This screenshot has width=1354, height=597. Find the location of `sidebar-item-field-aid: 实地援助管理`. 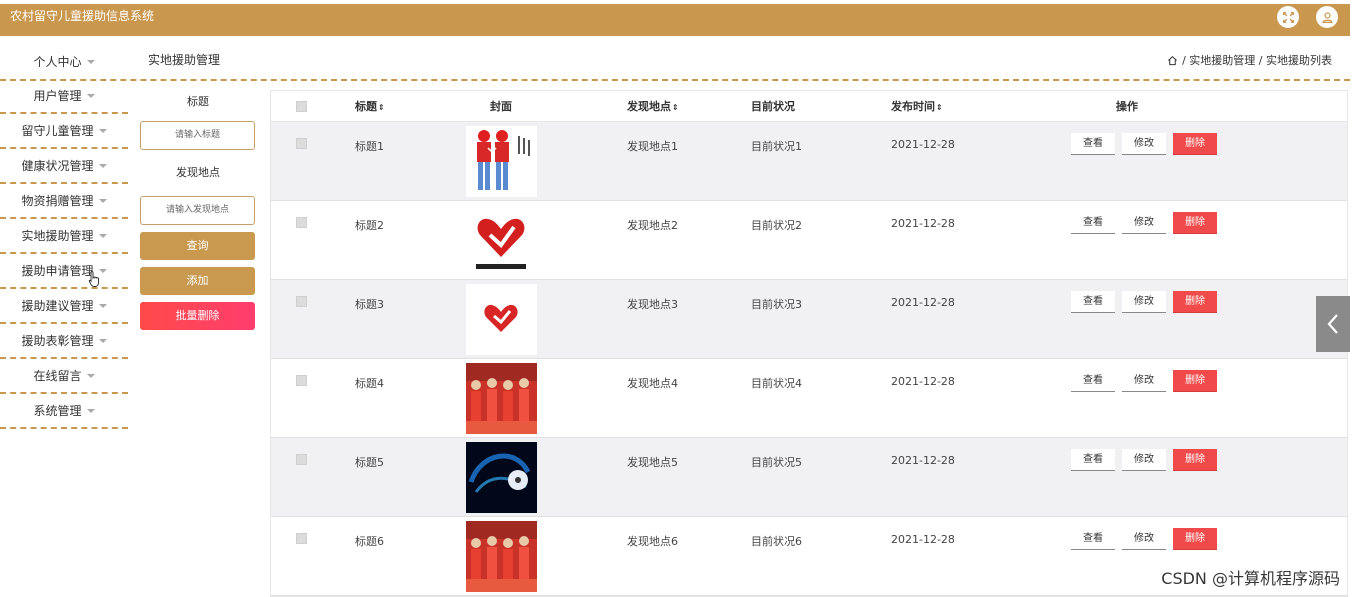

sidebar-item-field-aid: 实地援助管理 is located at coordinates (64, 236).